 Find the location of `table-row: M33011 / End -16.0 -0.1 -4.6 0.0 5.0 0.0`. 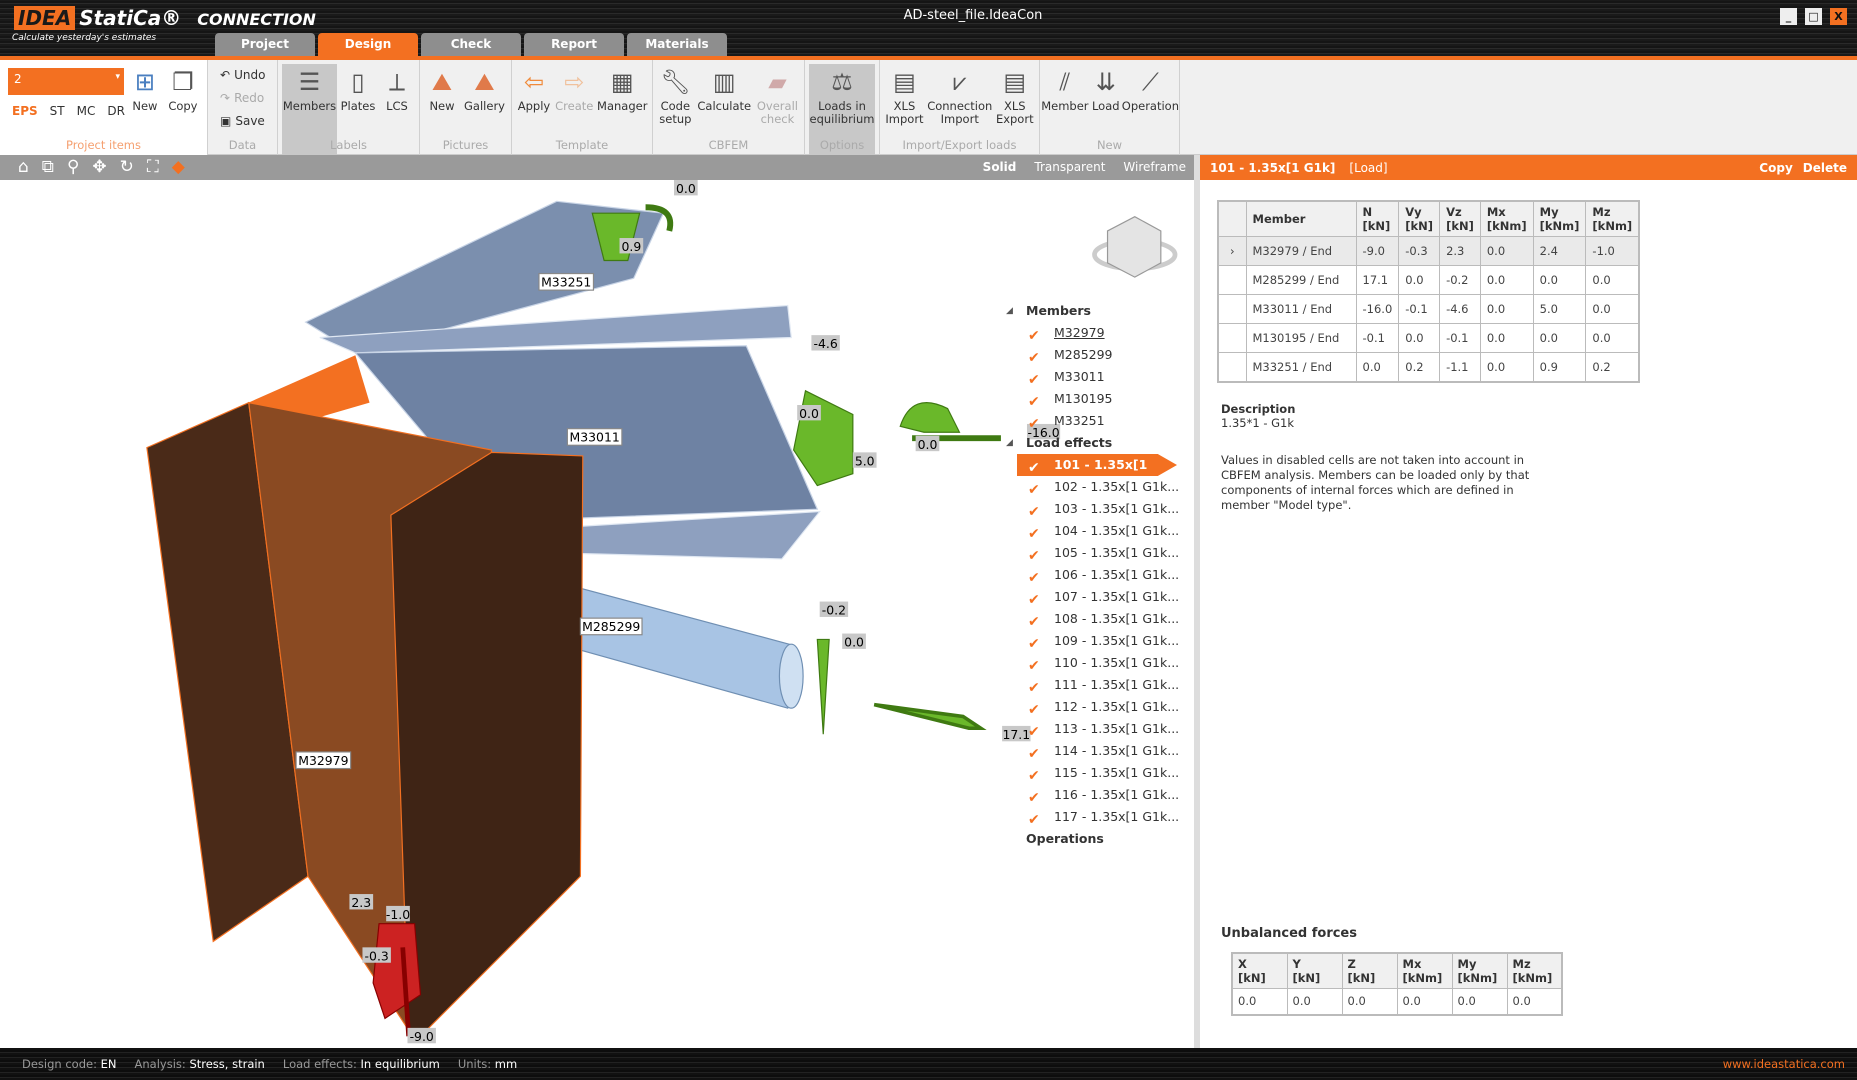

table-row: M33011 / End -16.0 -0.1 -4.6 0.0 5.0 0.0 is located at coordinates (1428, 309).